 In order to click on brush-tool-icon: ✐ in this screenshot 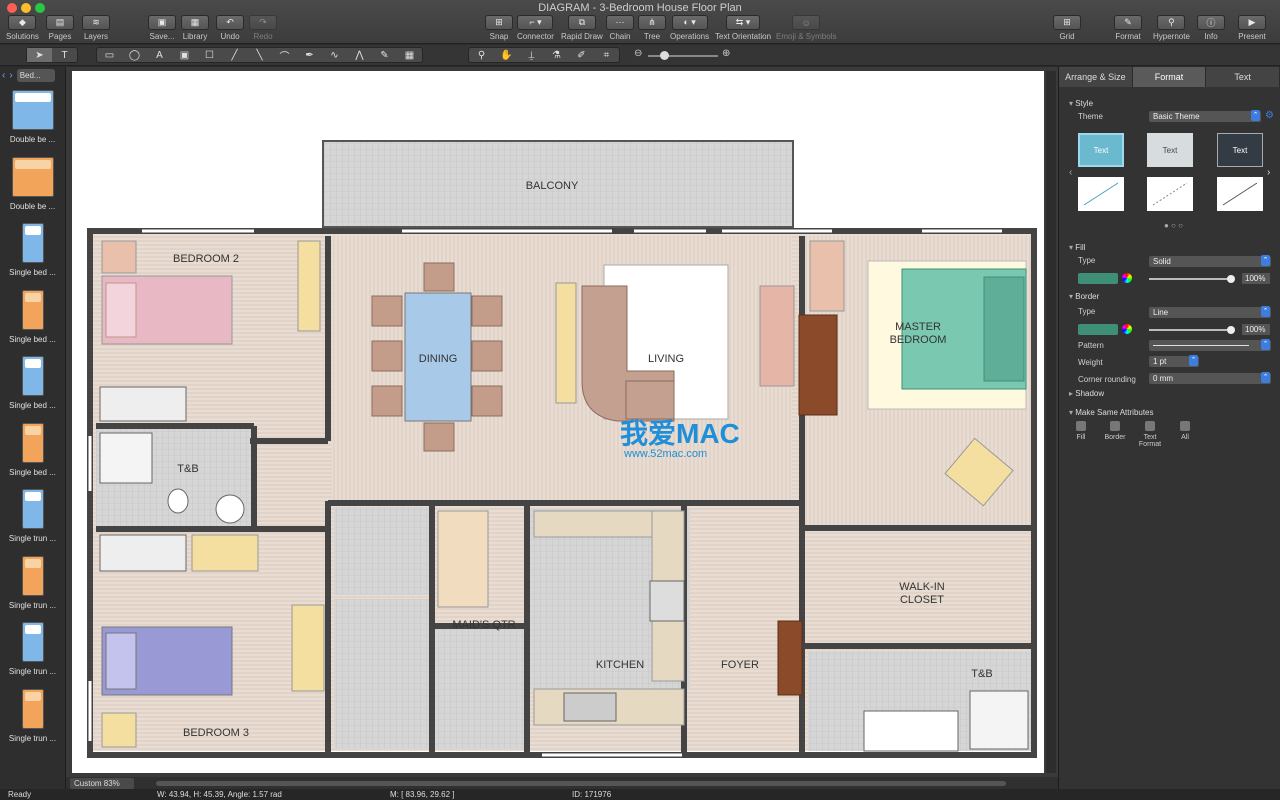, I will do `click(581, 55)`.